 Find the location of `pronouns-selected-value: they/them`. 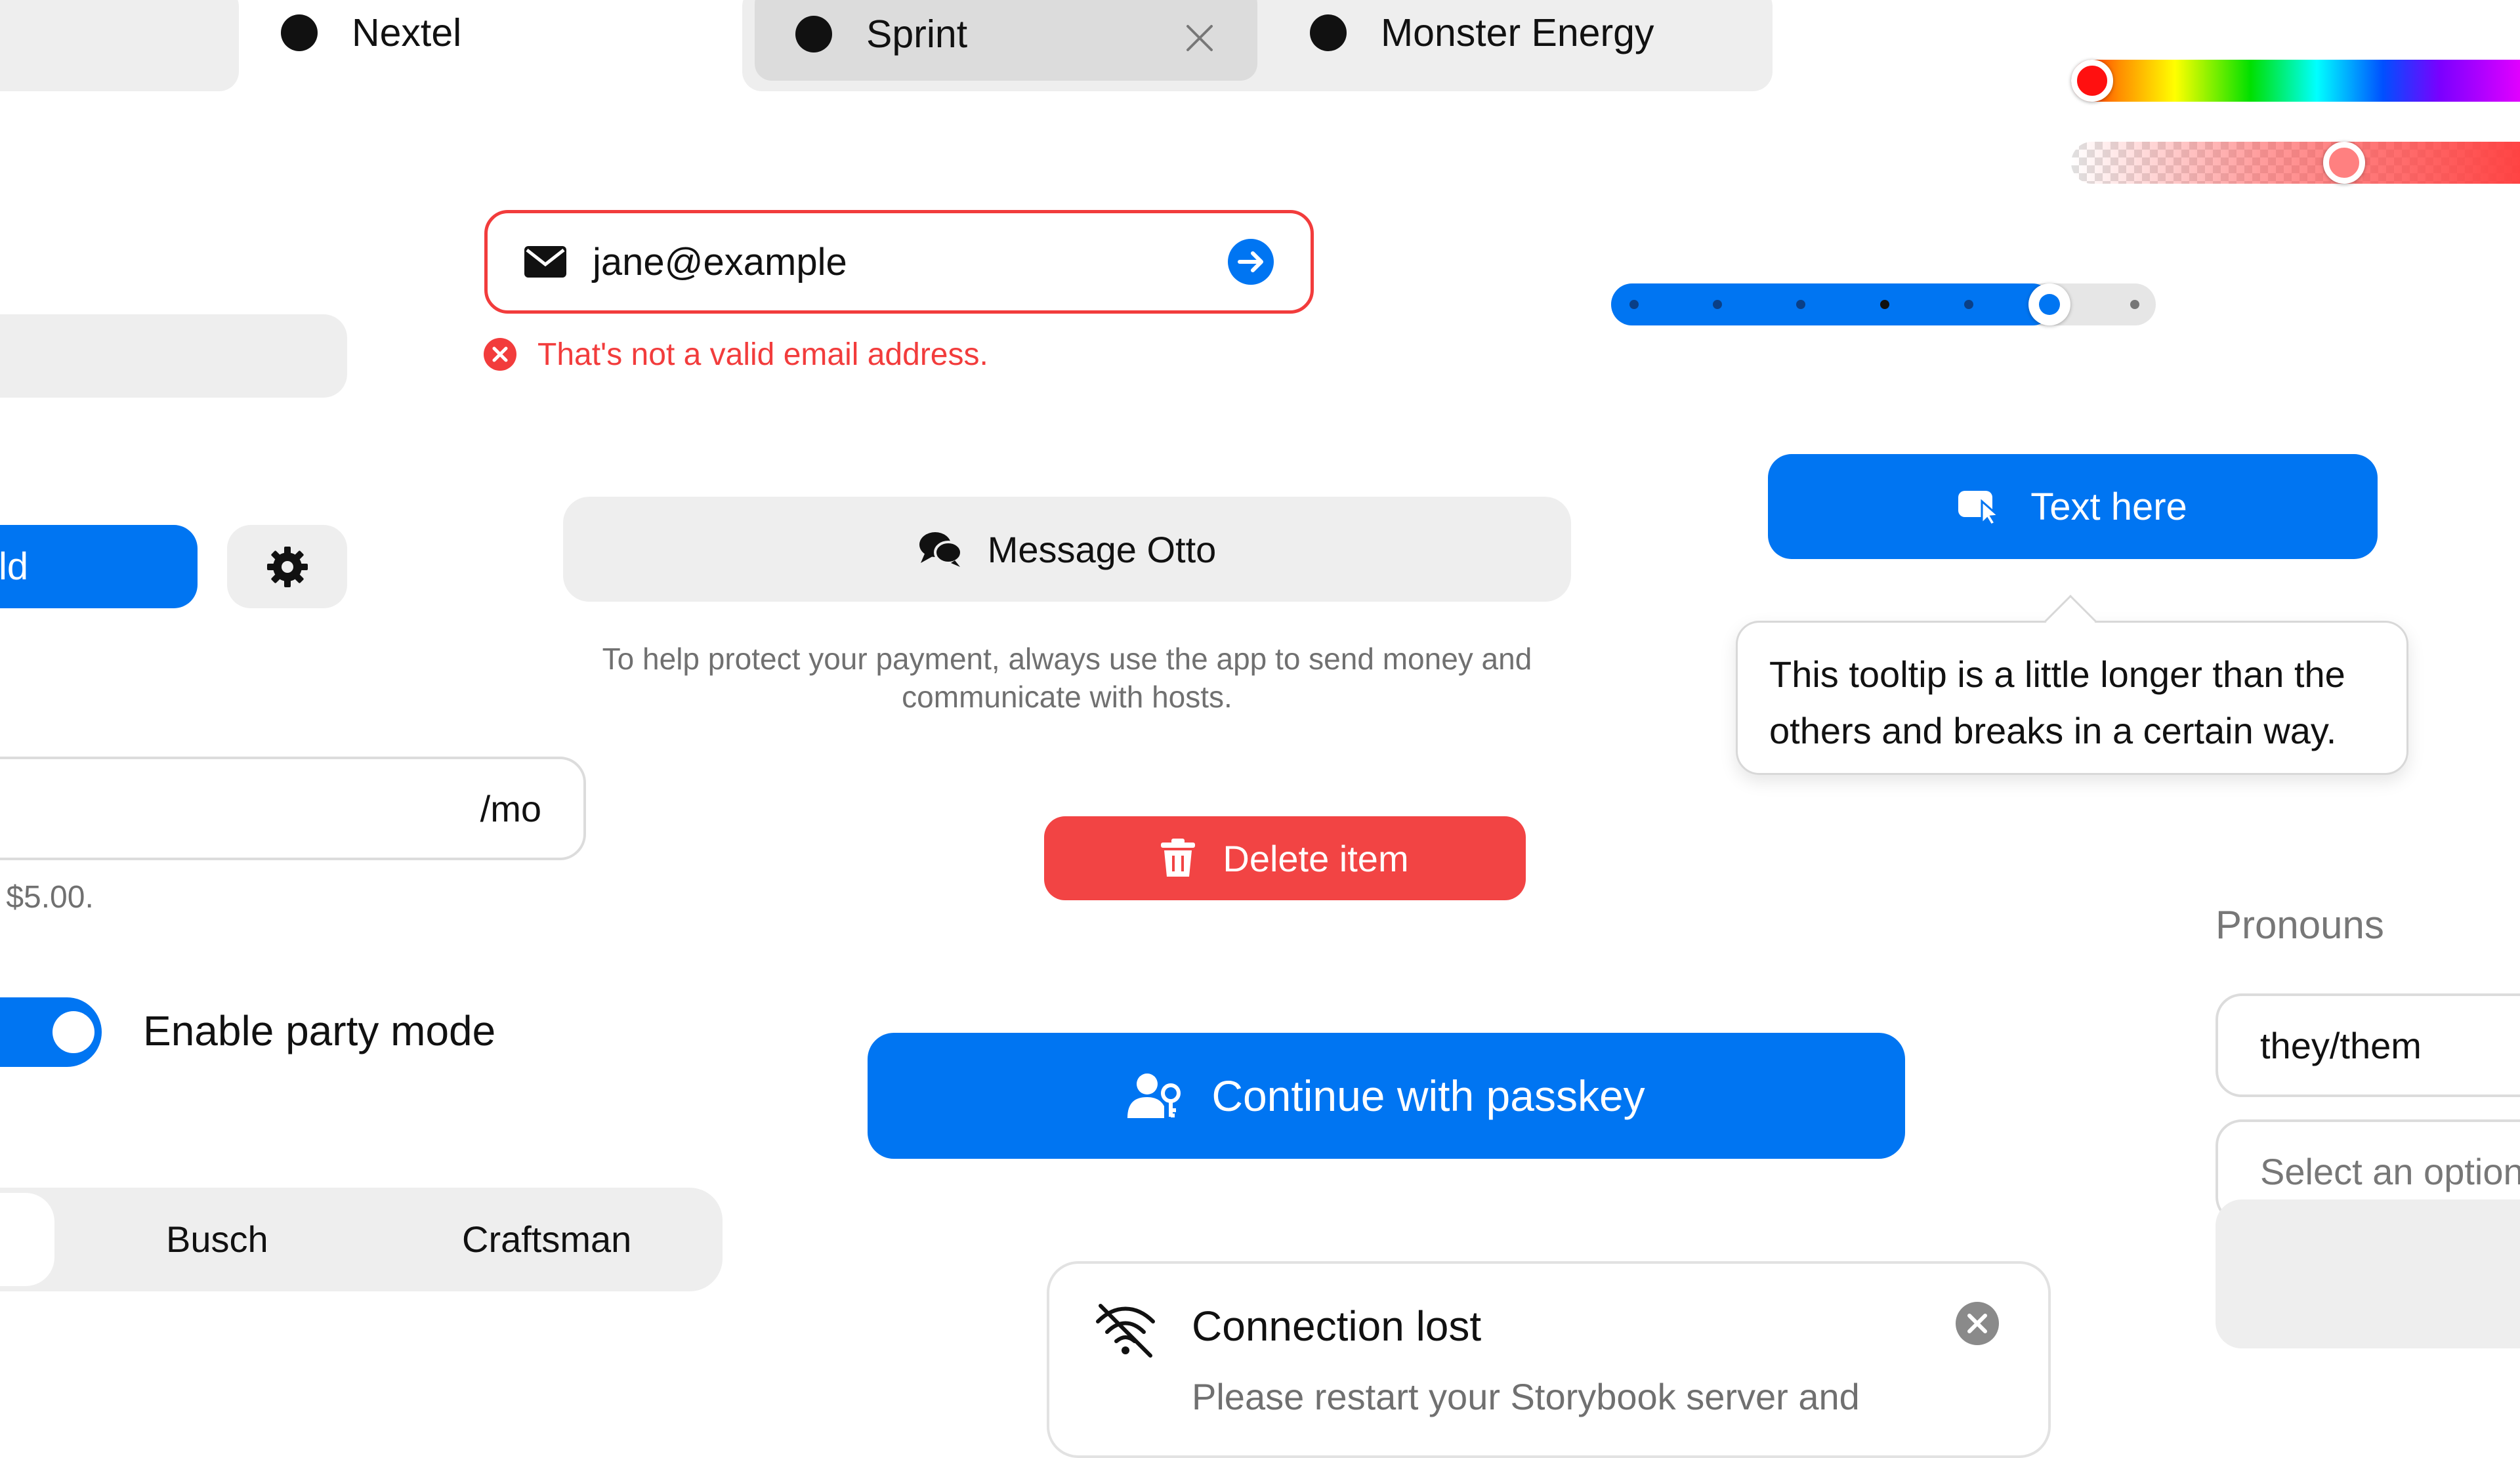

pronouns-selected-value: they/them is located at coordinates (2341, 1045).